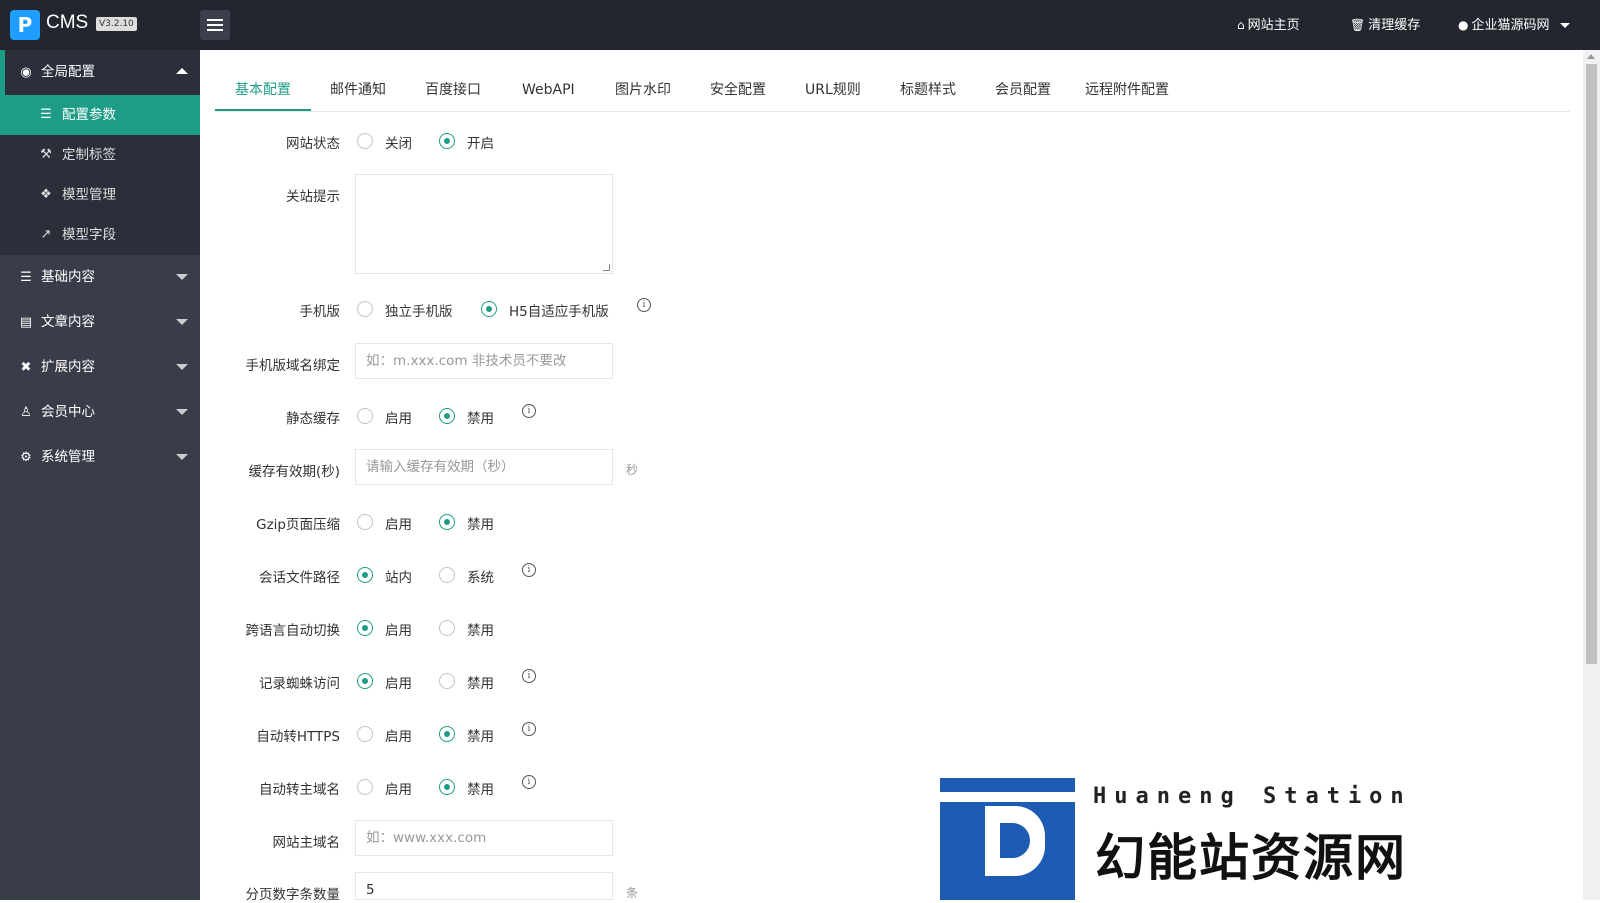 The width and height of the screenshot is (1600, 903). I want to click on sliders-icon: ☰, so click(46, 114).